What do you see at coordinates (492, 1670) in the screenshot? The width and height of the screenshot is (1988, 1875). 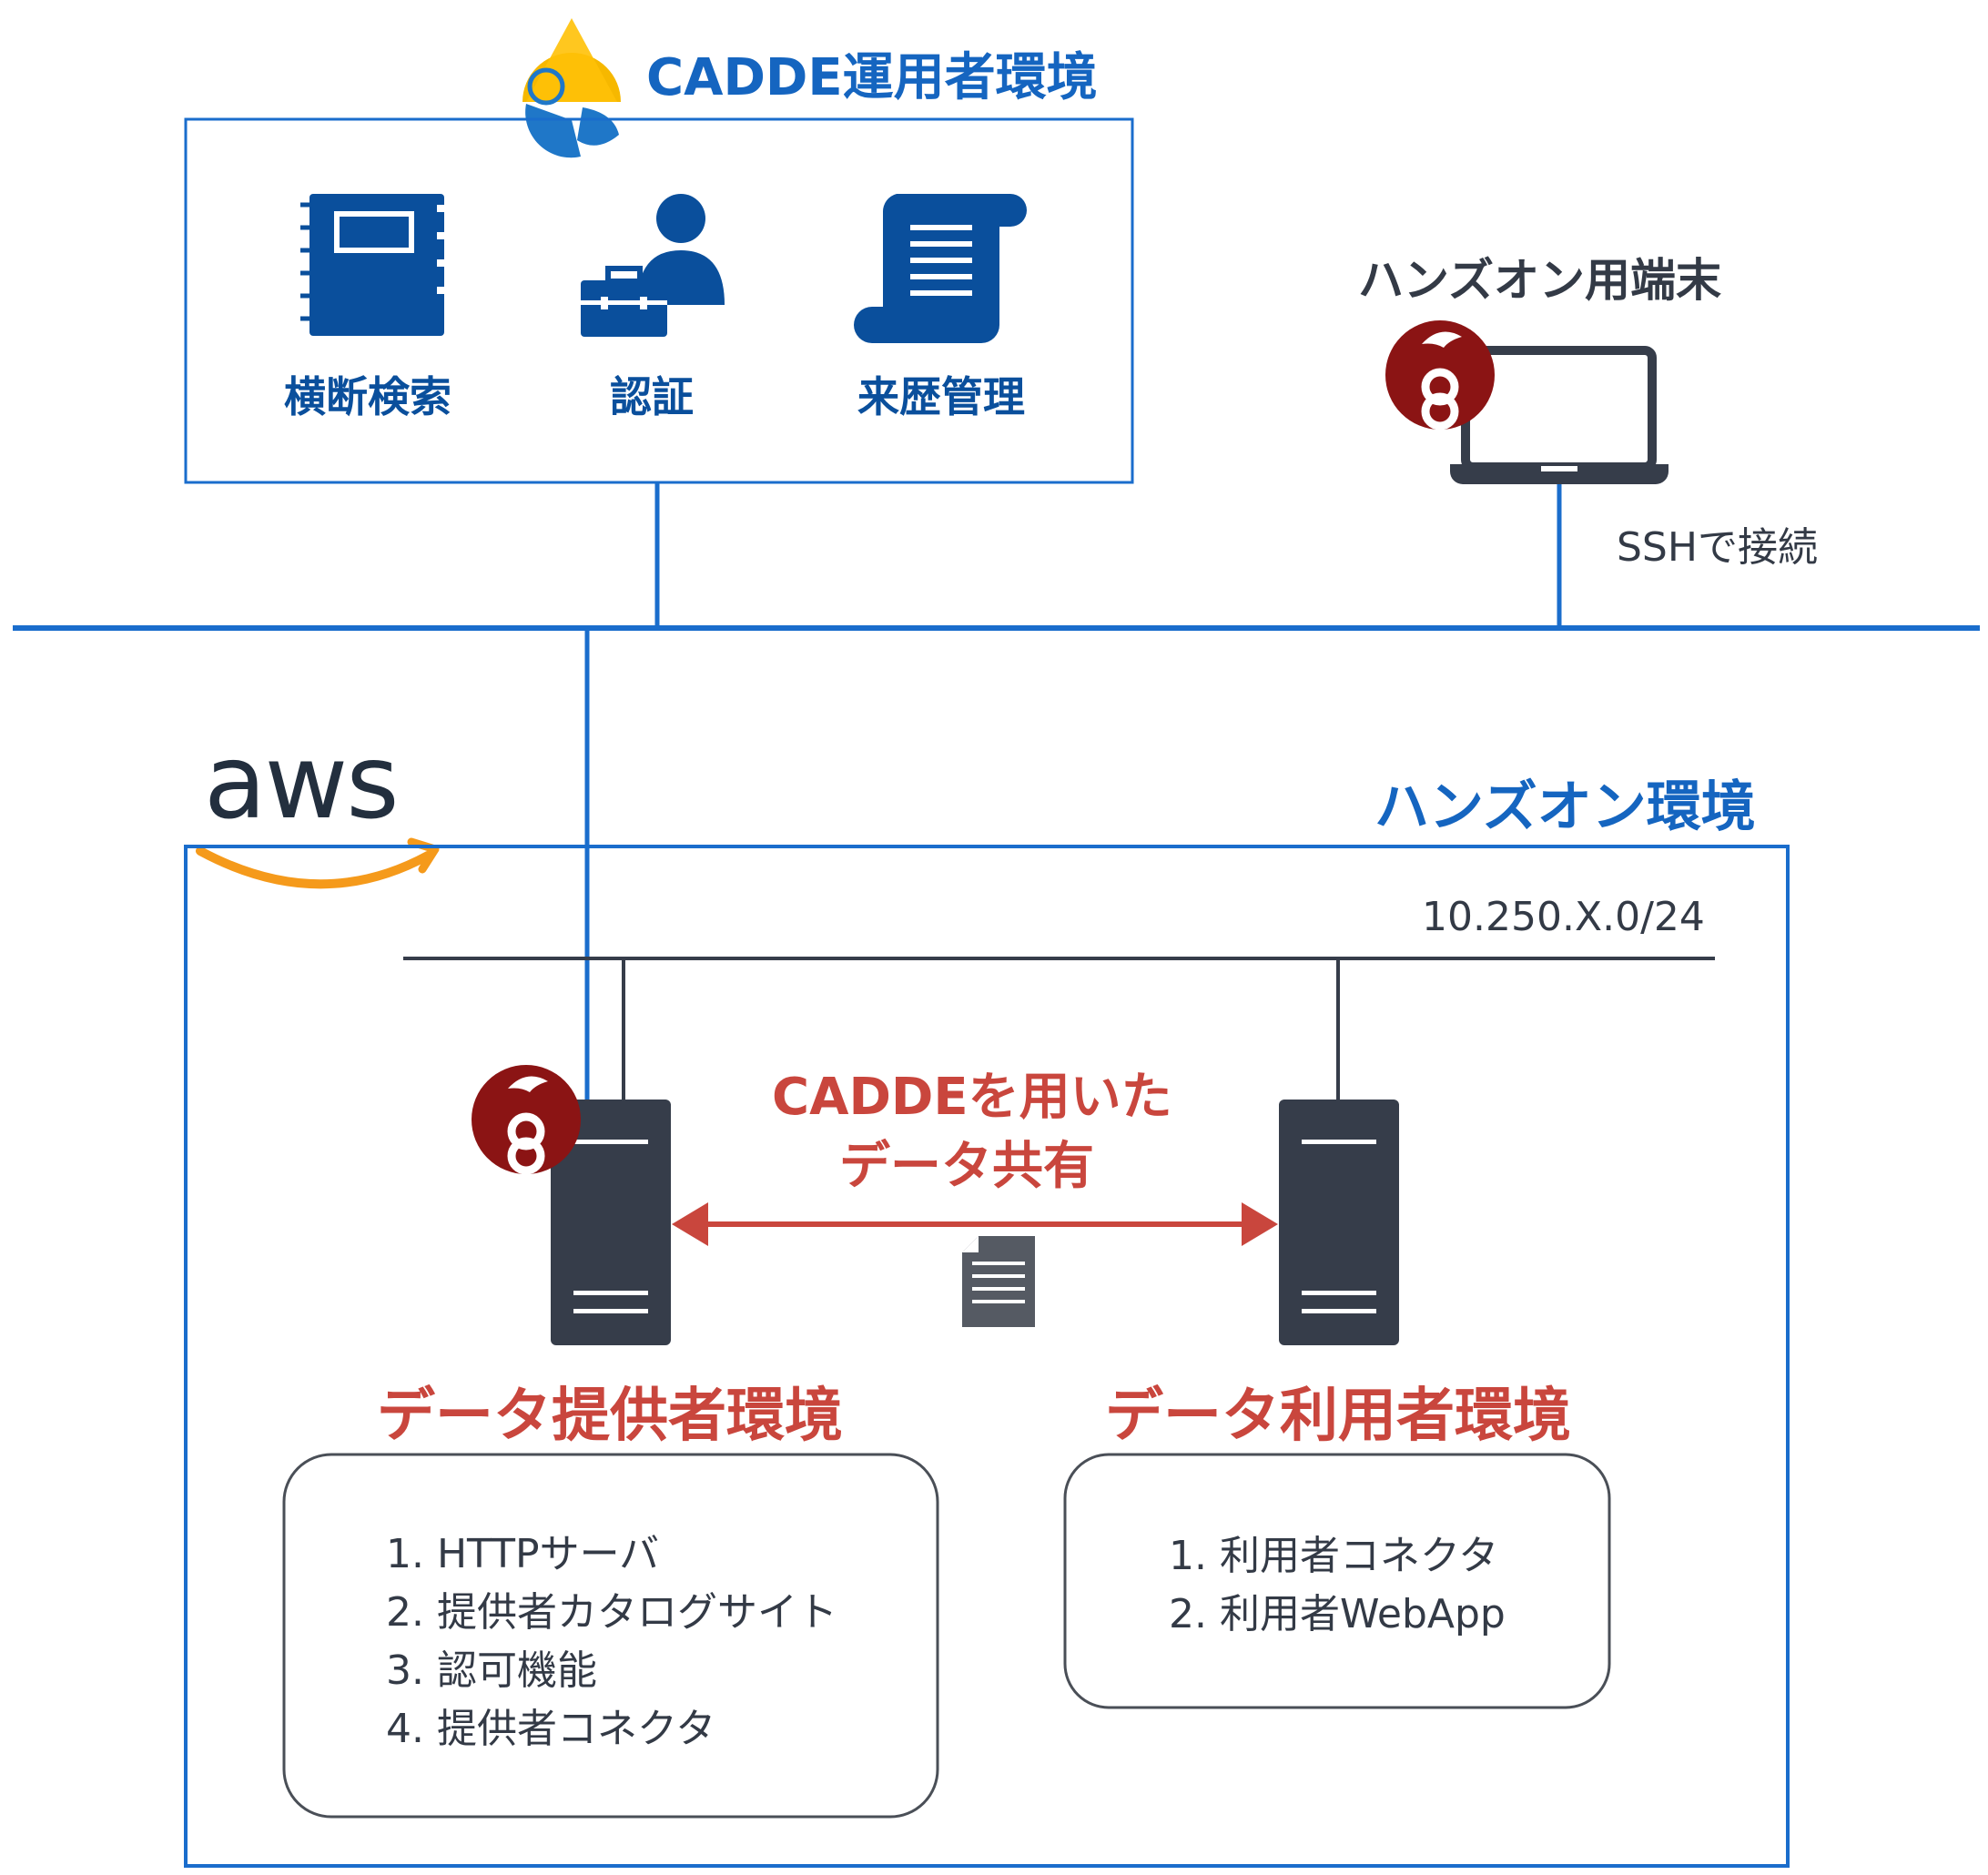 I see `list-item: 3. 認可機能` at bounding box center [492, 1670].